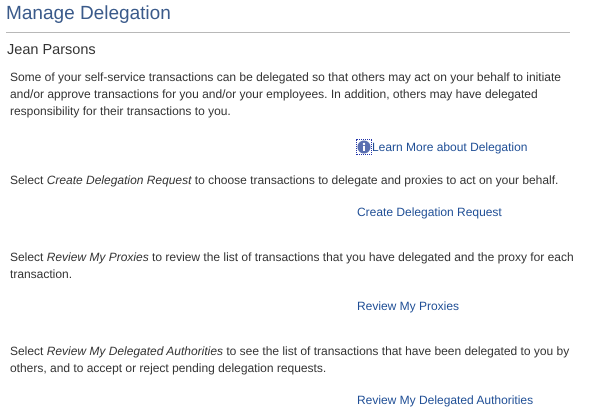  What do you see at coordinates (286, 94) in the screenshot?
I see `intro-paragraph: Some of your self-service transactions can be delegated so that others may act on your behalf to initiate and/or approve transactions for you and/or your employees. In addition, others may have delegated responsibility for their transactions to you.` at bounding box center [286, 94].